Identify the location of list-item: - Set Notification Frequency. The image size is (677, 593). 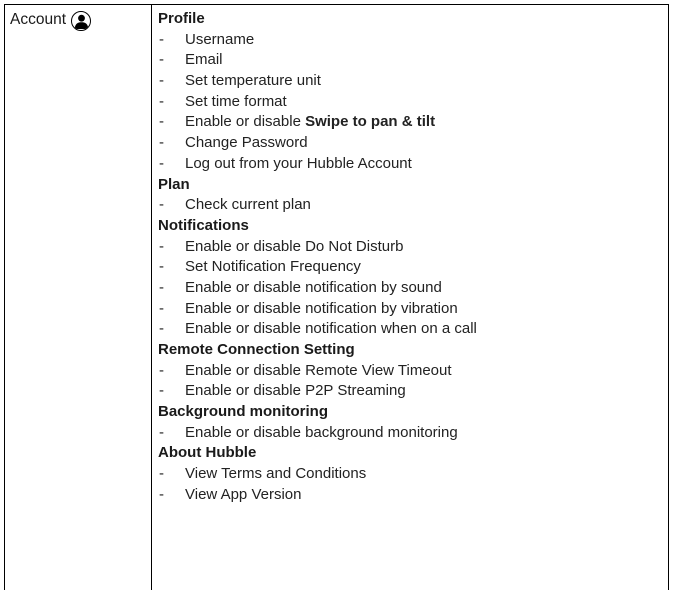
(410, 267).